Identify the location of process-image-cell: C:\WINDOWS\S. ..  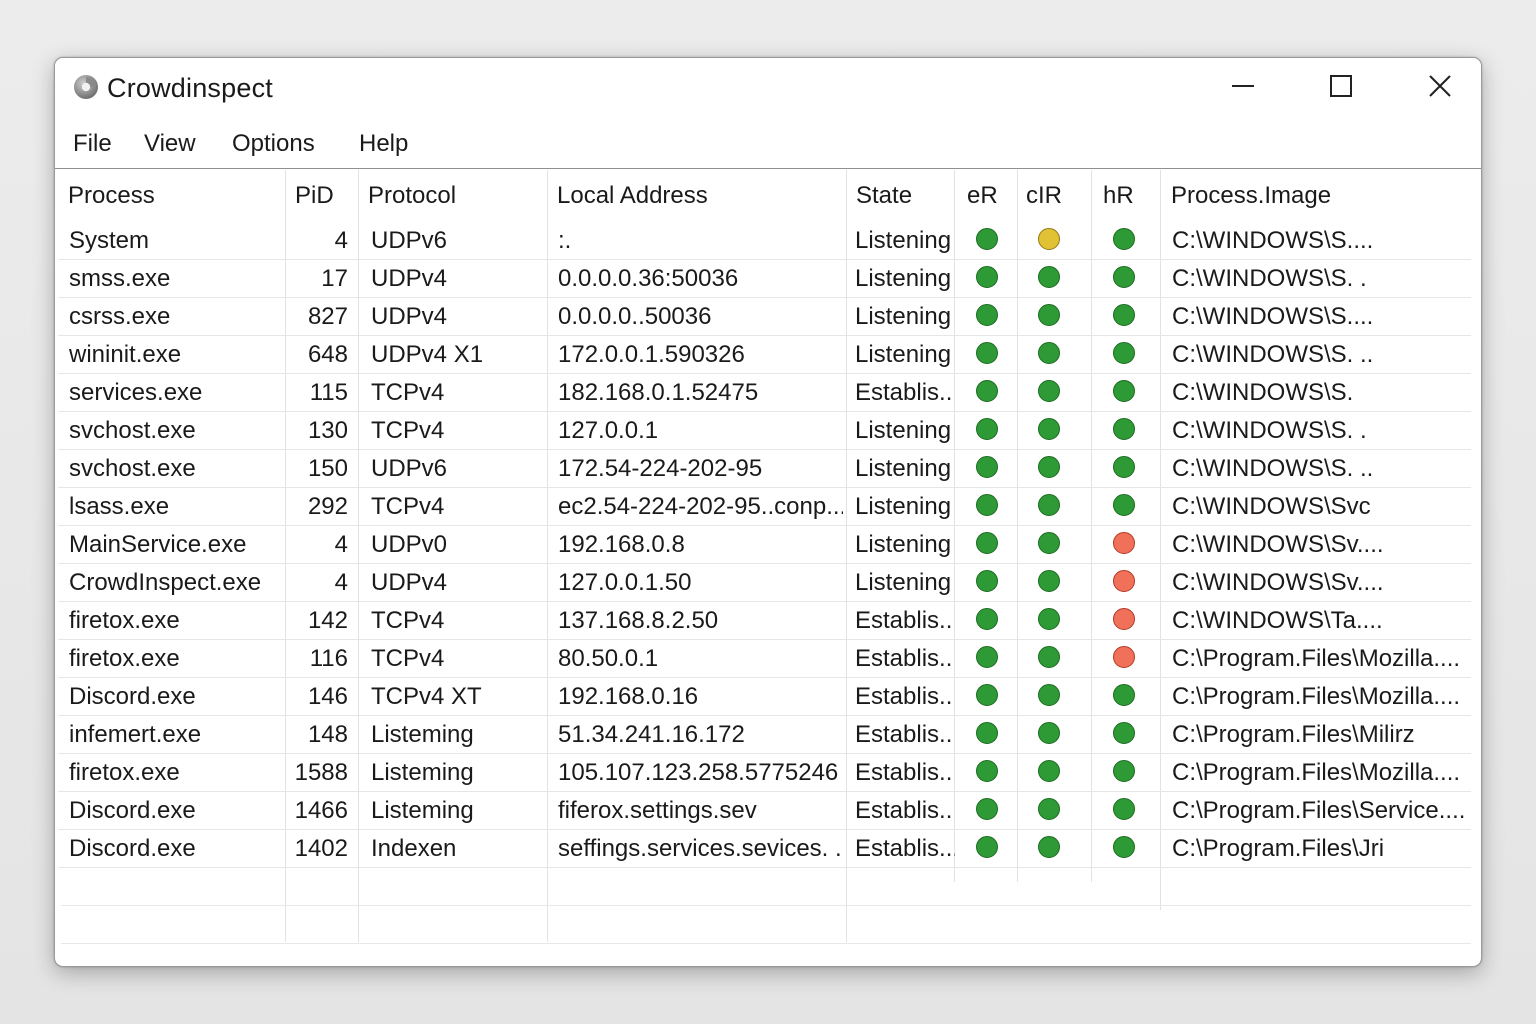
(1269, 430).